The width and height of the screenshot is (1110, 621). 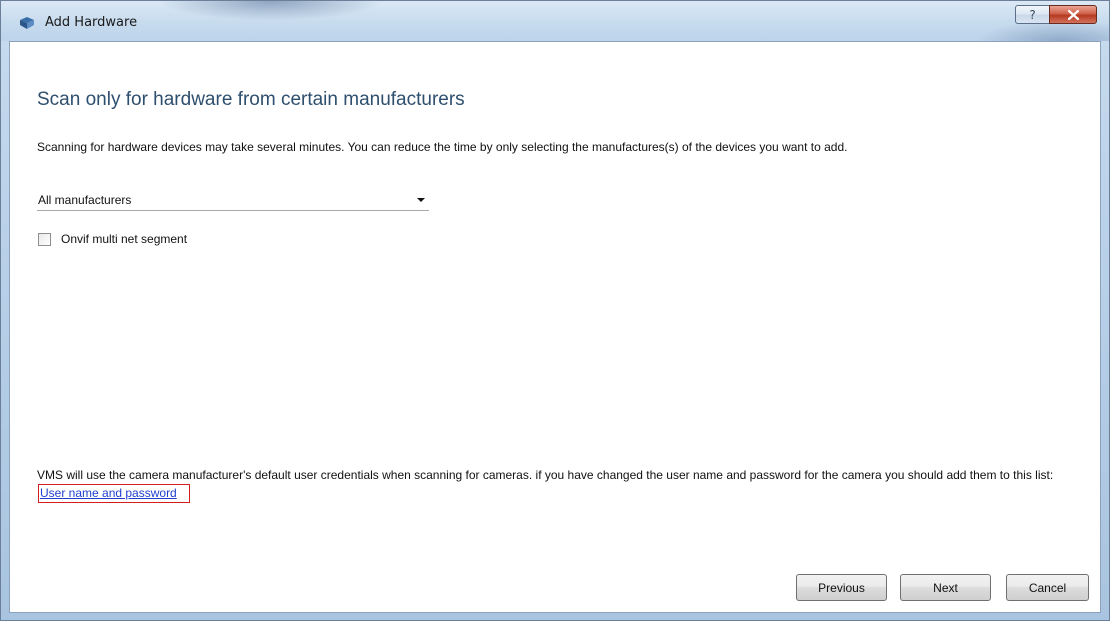 I want to click on help-icon: ?, so click(x=1032, y=14).